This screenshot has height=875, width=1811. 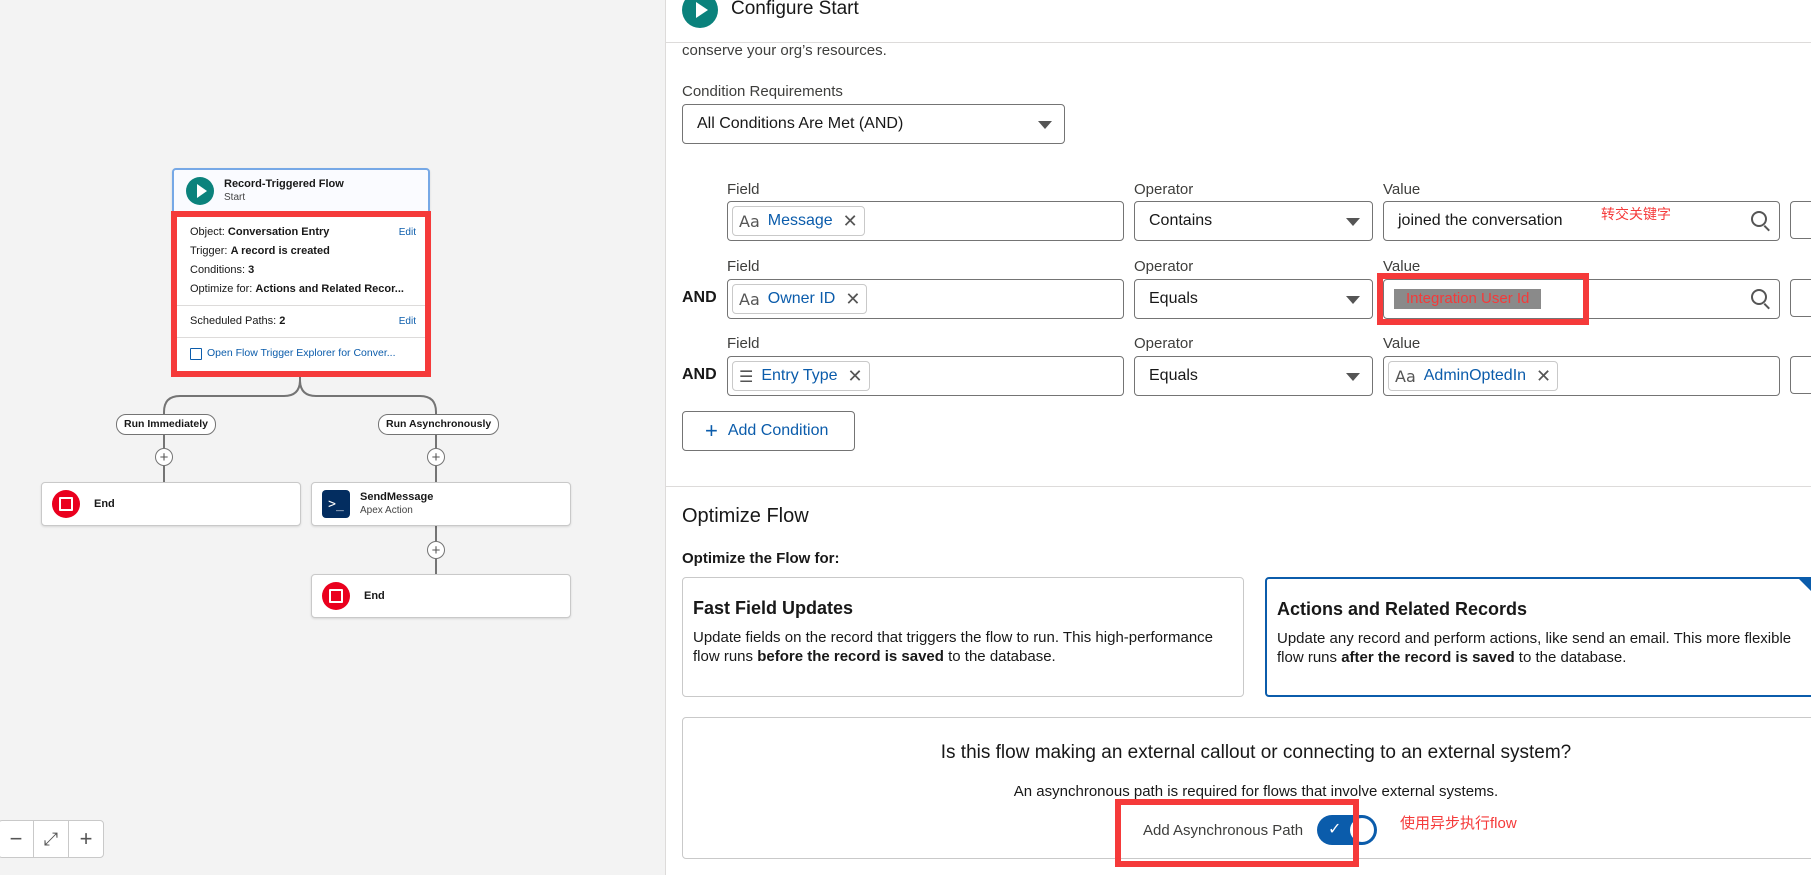 I want to click on intro-text: conserve your org’s resources., so click(x=784, y=50).